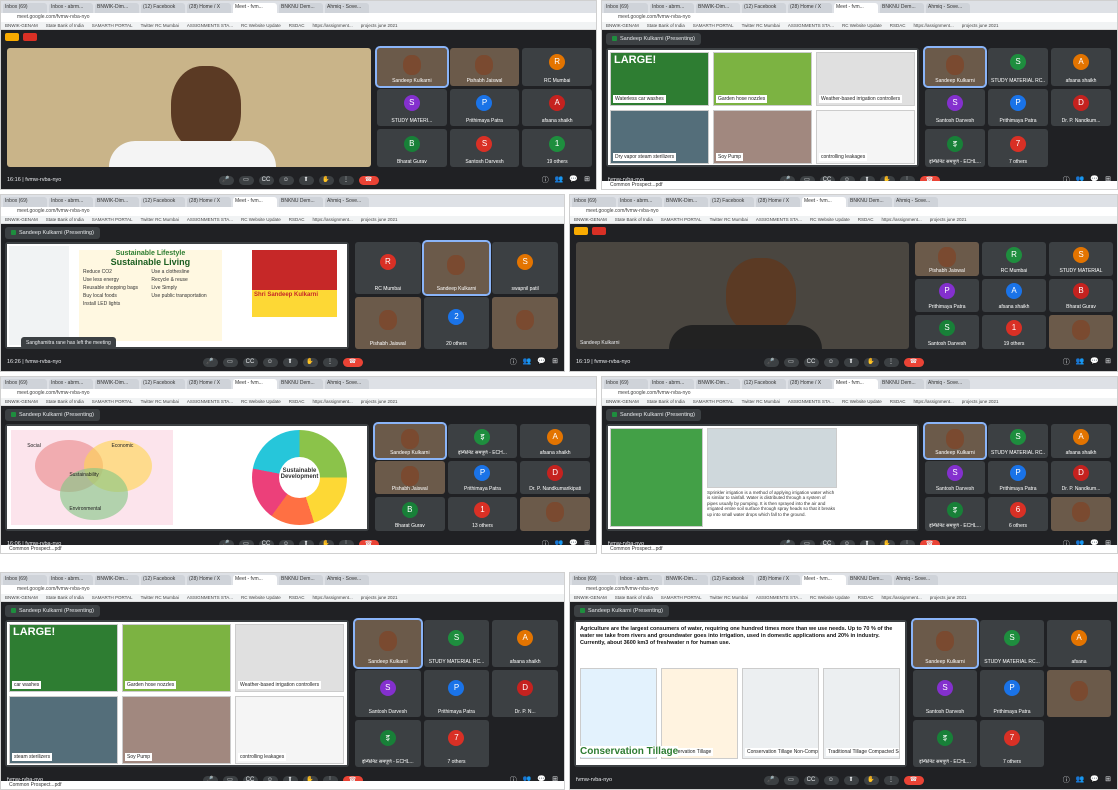 The width and height of the screenshot is (1118, 790). What do you see at coordinates (286, 180) in the screenshot?
I see `emoji-icon: ☺` at bounding box center [286, 180].